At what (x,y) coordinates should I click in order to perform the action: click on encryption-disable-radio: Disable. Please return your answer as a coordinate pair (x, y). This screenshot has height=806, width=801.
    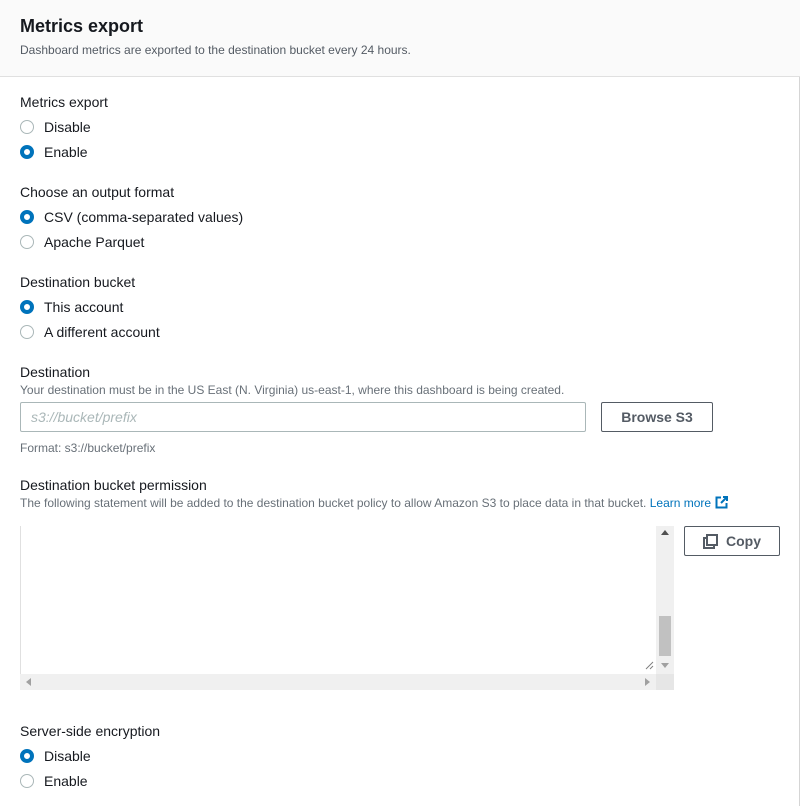
    Looking at the image, I should click on (55, 756).